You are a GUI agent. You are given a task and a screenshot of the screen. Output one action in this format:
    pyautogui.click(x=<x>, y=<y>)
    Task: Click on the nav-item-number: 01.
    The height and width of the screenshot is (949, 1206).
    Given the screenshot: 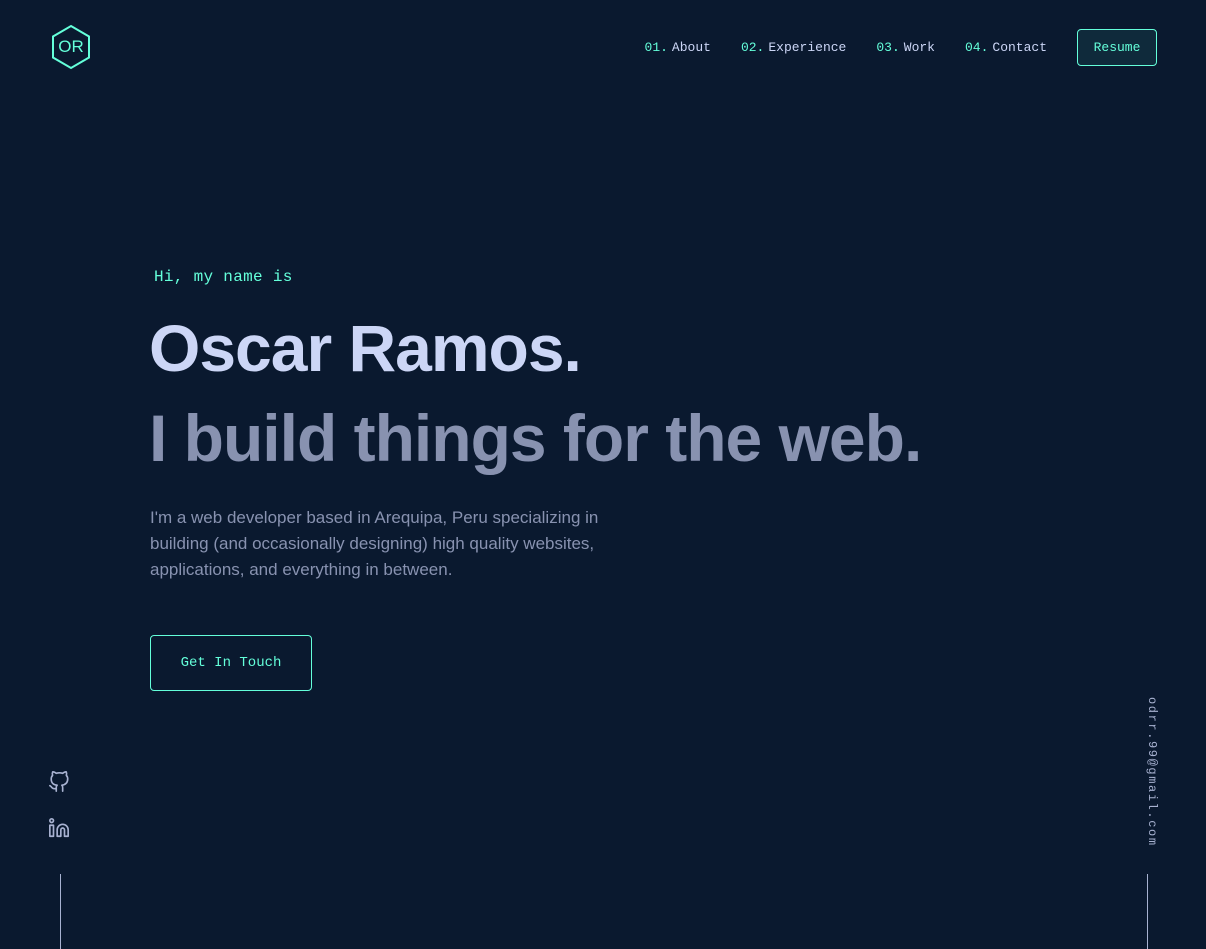 What is the action you would take?
    pyautogui.click(x=656, y=47)
    